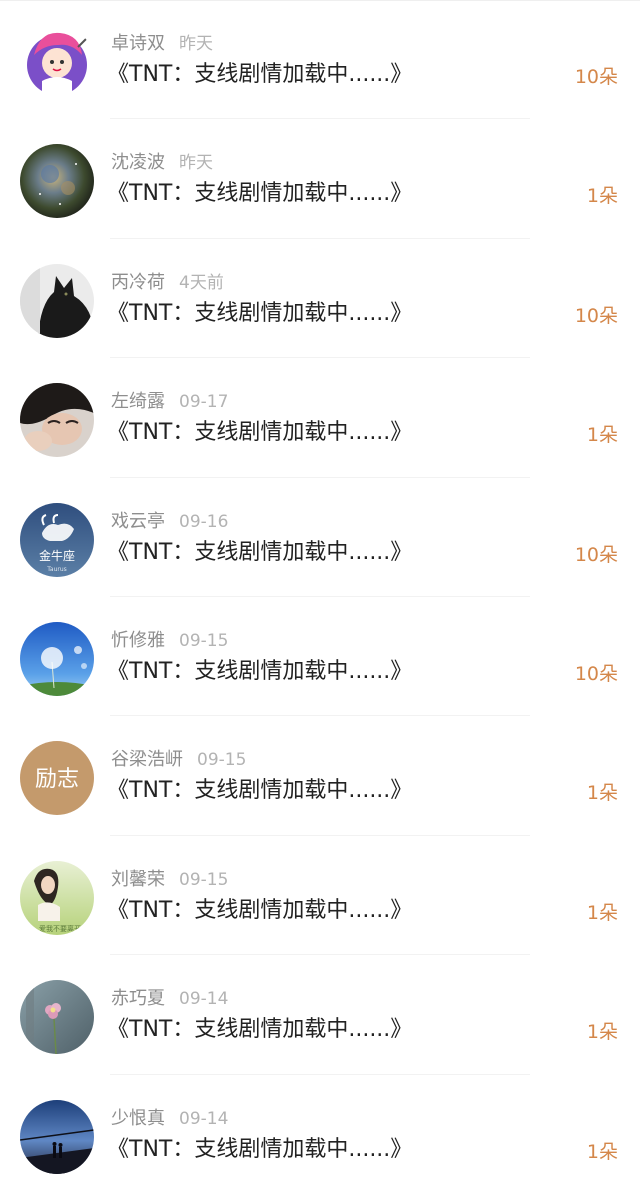 The height and width of the screenshot is (1194, 640). I want to click on timestamp: 09-16, so click(204, 521).